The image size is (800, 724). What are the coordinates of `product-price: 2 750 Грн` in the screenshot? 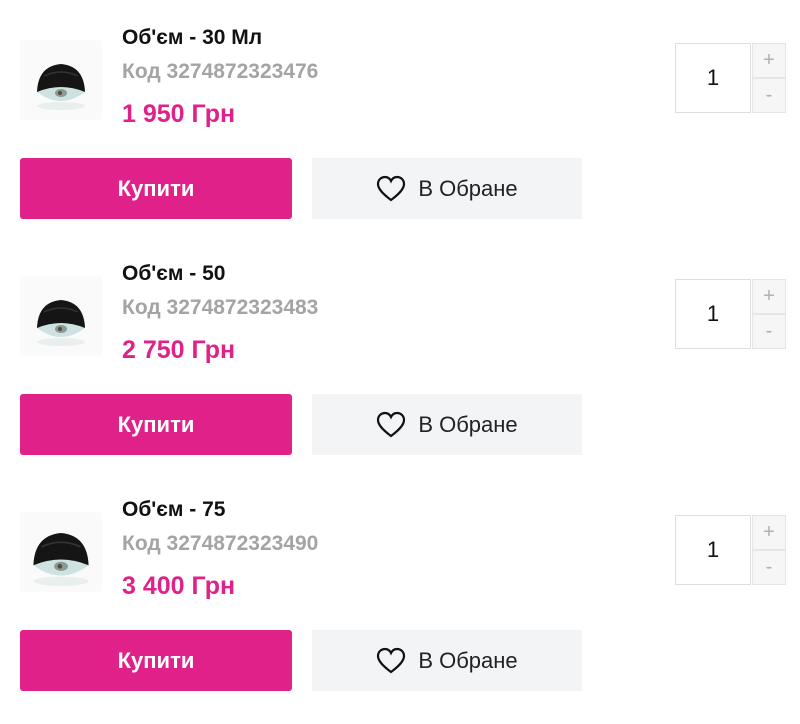 It's located at (179, 350).